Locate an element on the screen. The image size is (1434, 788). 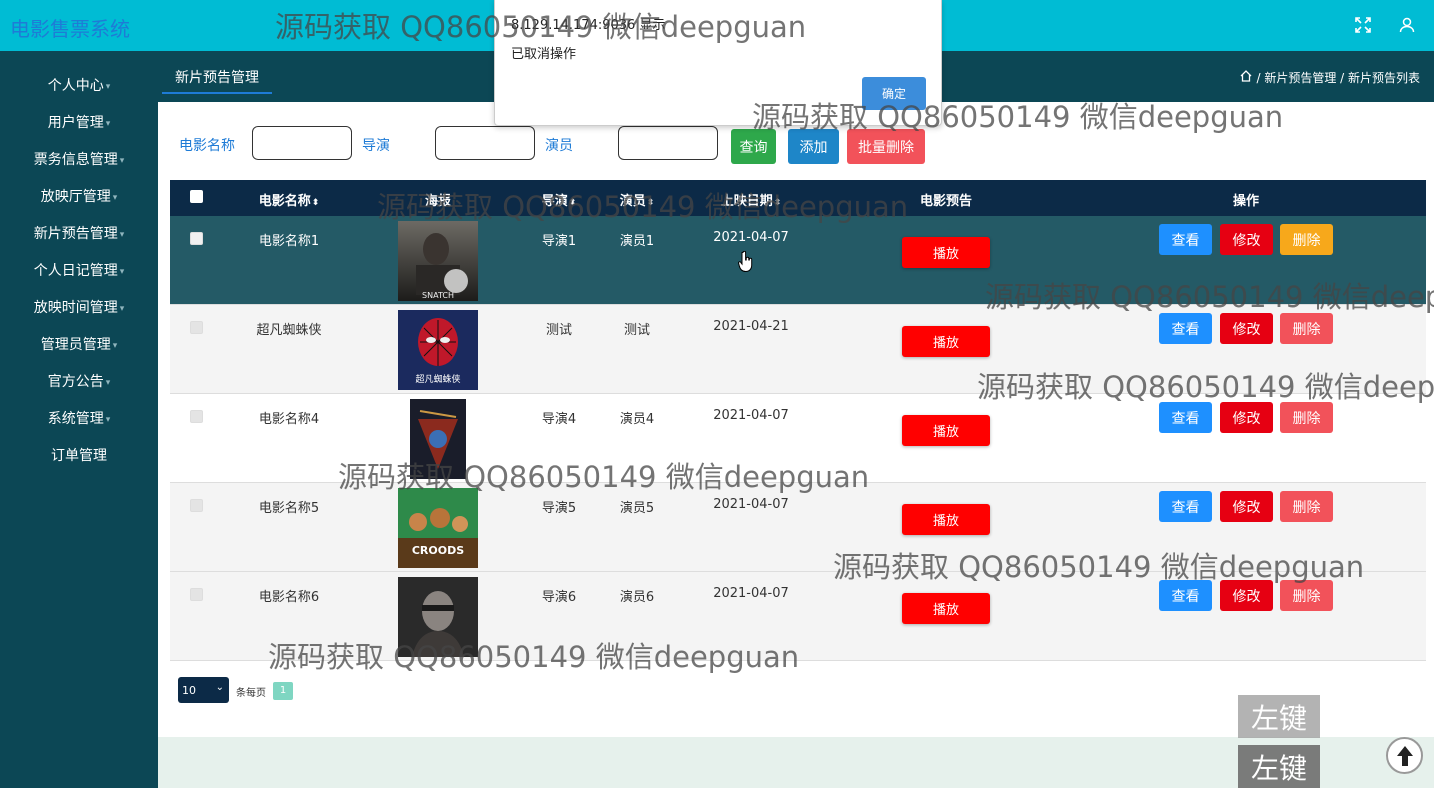
director-label: 导演 is located at coordinates (376, 146).